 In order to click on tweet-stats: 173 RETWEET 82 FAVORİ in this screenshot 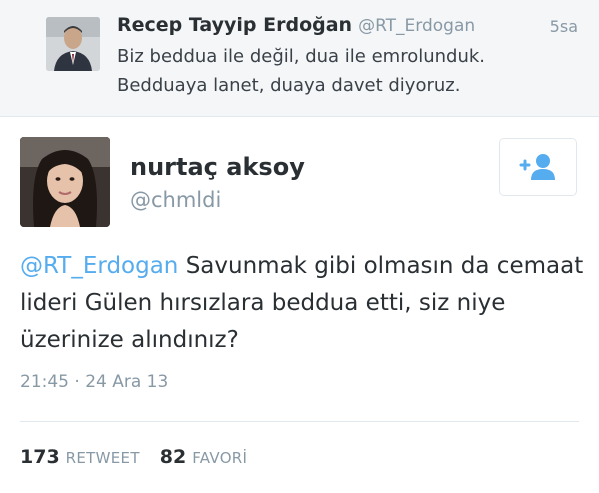, I will do `click(133, 457)`.